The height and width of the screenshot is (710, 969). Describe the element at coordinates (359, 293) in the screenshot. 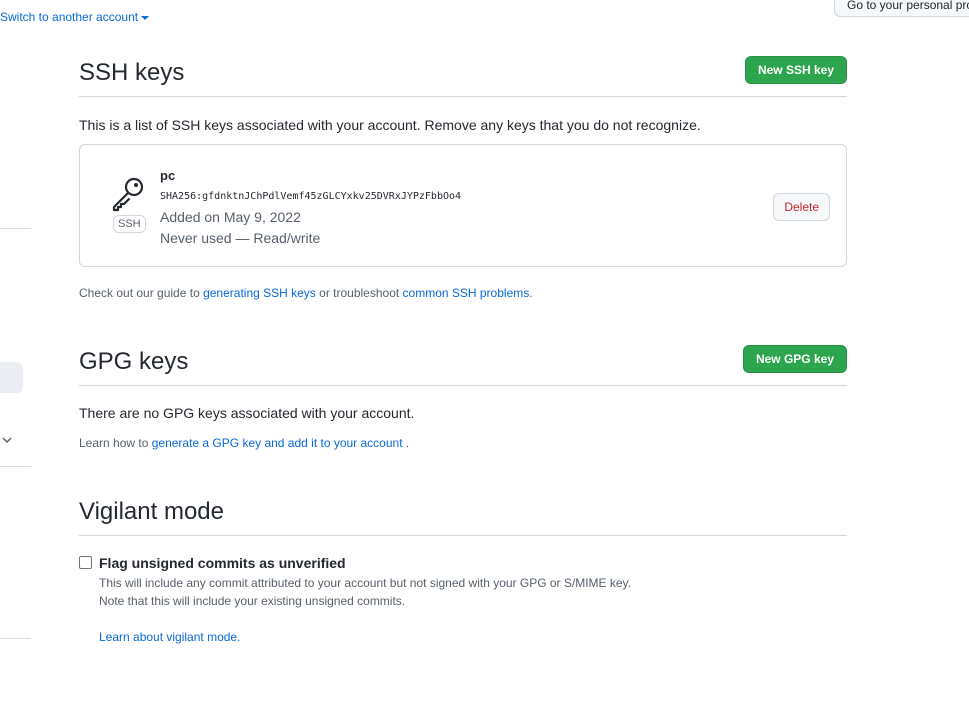

I see `ssh-guide-middle: or troubleshoot` at that location.